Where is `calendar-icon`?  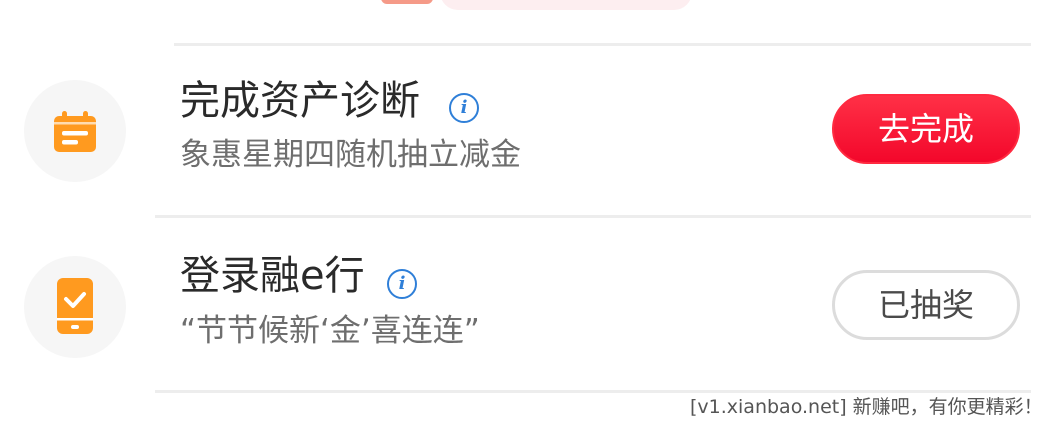
calendar-icon is located at coordinates (75, 131).